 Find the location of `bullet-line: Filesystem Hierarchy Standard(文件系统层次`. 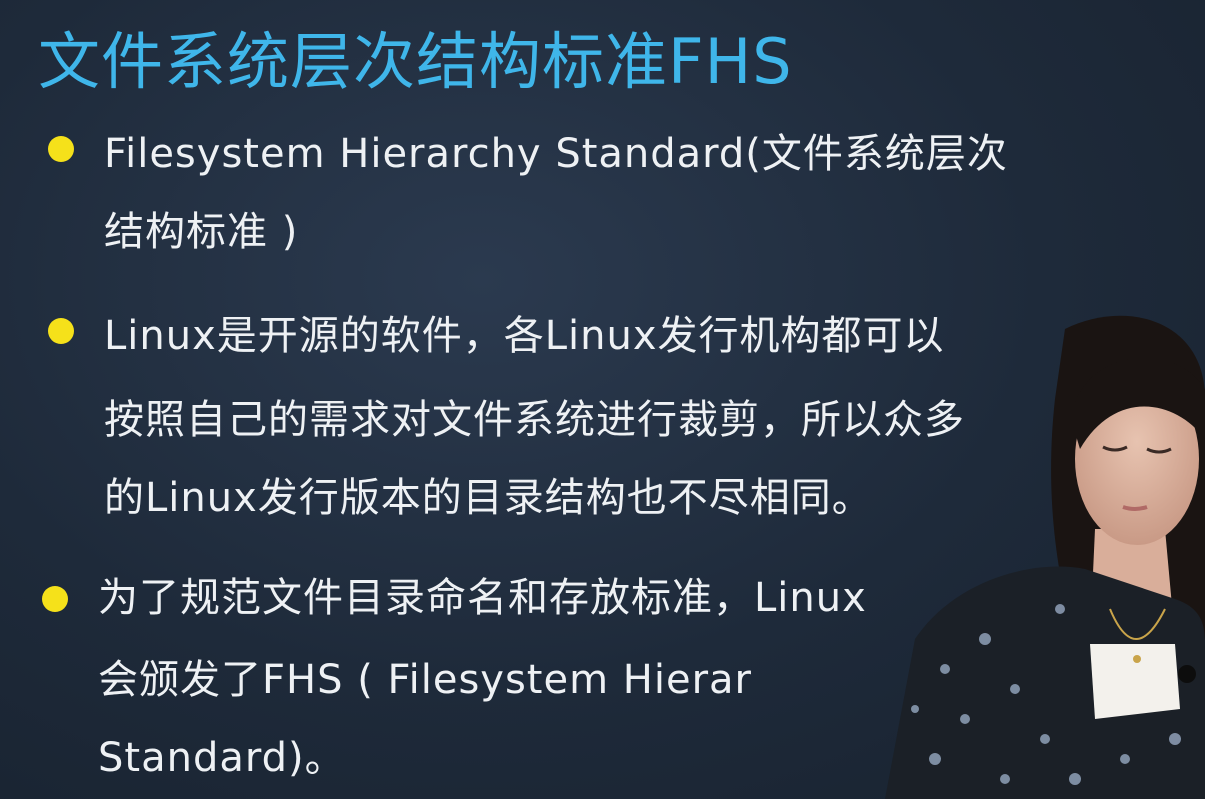

bullet-line: Filesystem Hierarchy Standard(文件系统层次 is located at coordinates (556, 154).